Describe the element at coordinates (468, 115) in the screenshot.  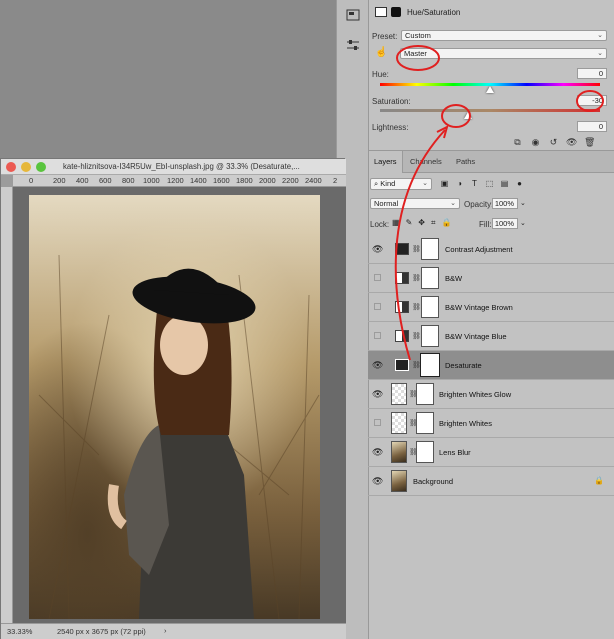
I see `saturation-slider-thumb` at that location.